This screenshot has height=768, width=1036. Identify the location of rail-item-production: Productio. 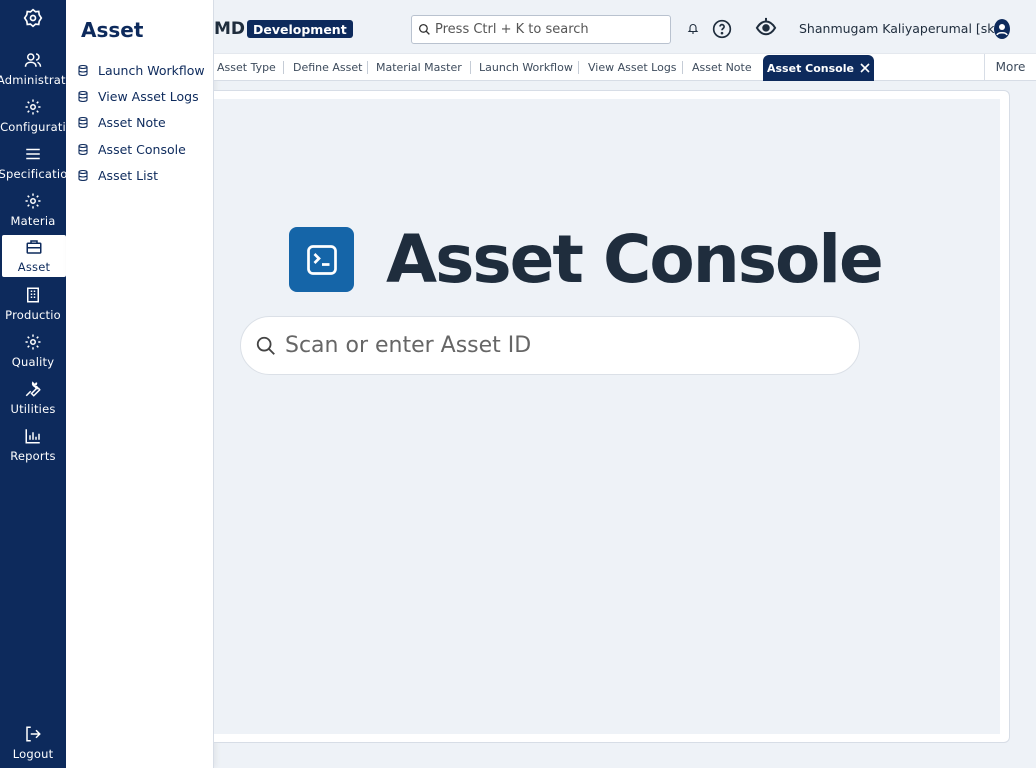
(33, 306).